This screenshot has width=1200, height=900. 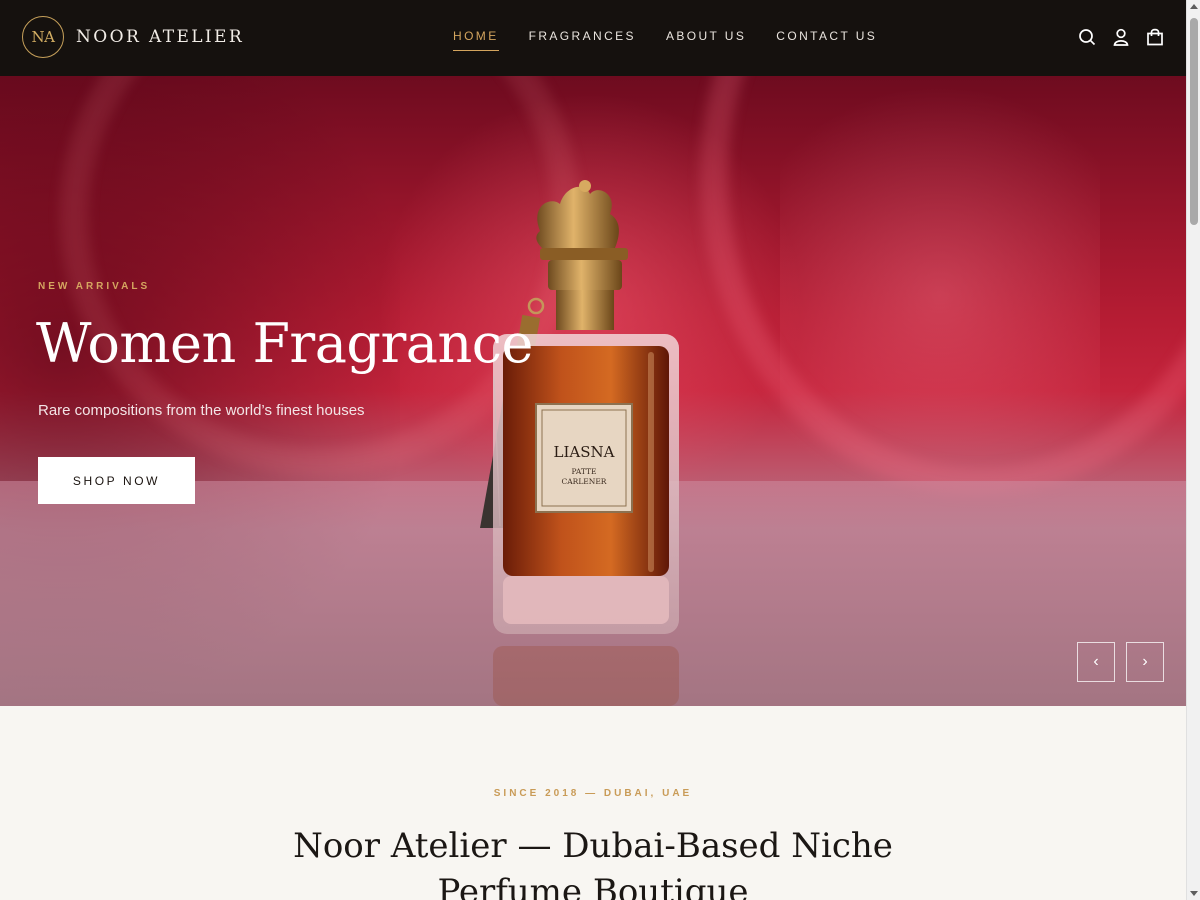 I want to click on chevron-left-icon: ‹, so click(x=1096, y=661).